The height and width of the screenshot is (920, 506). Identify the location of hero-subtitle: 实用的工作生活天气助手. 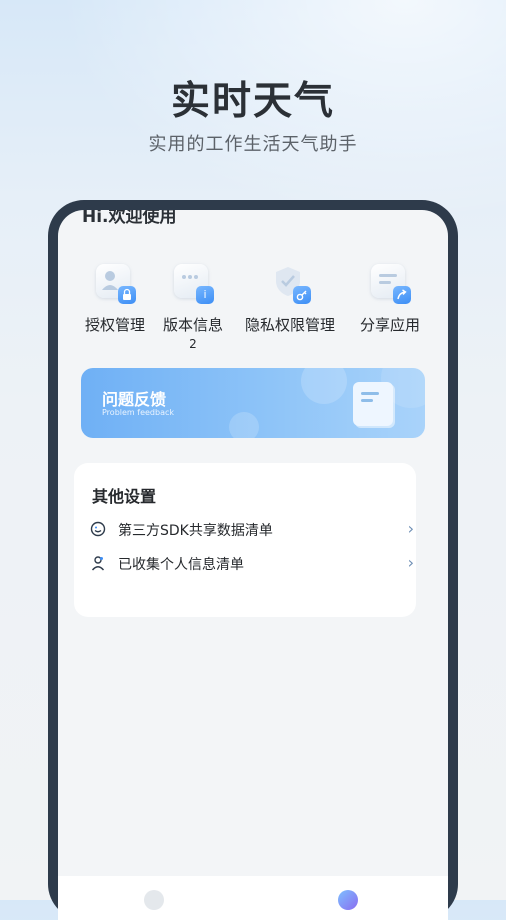
(253, 144).